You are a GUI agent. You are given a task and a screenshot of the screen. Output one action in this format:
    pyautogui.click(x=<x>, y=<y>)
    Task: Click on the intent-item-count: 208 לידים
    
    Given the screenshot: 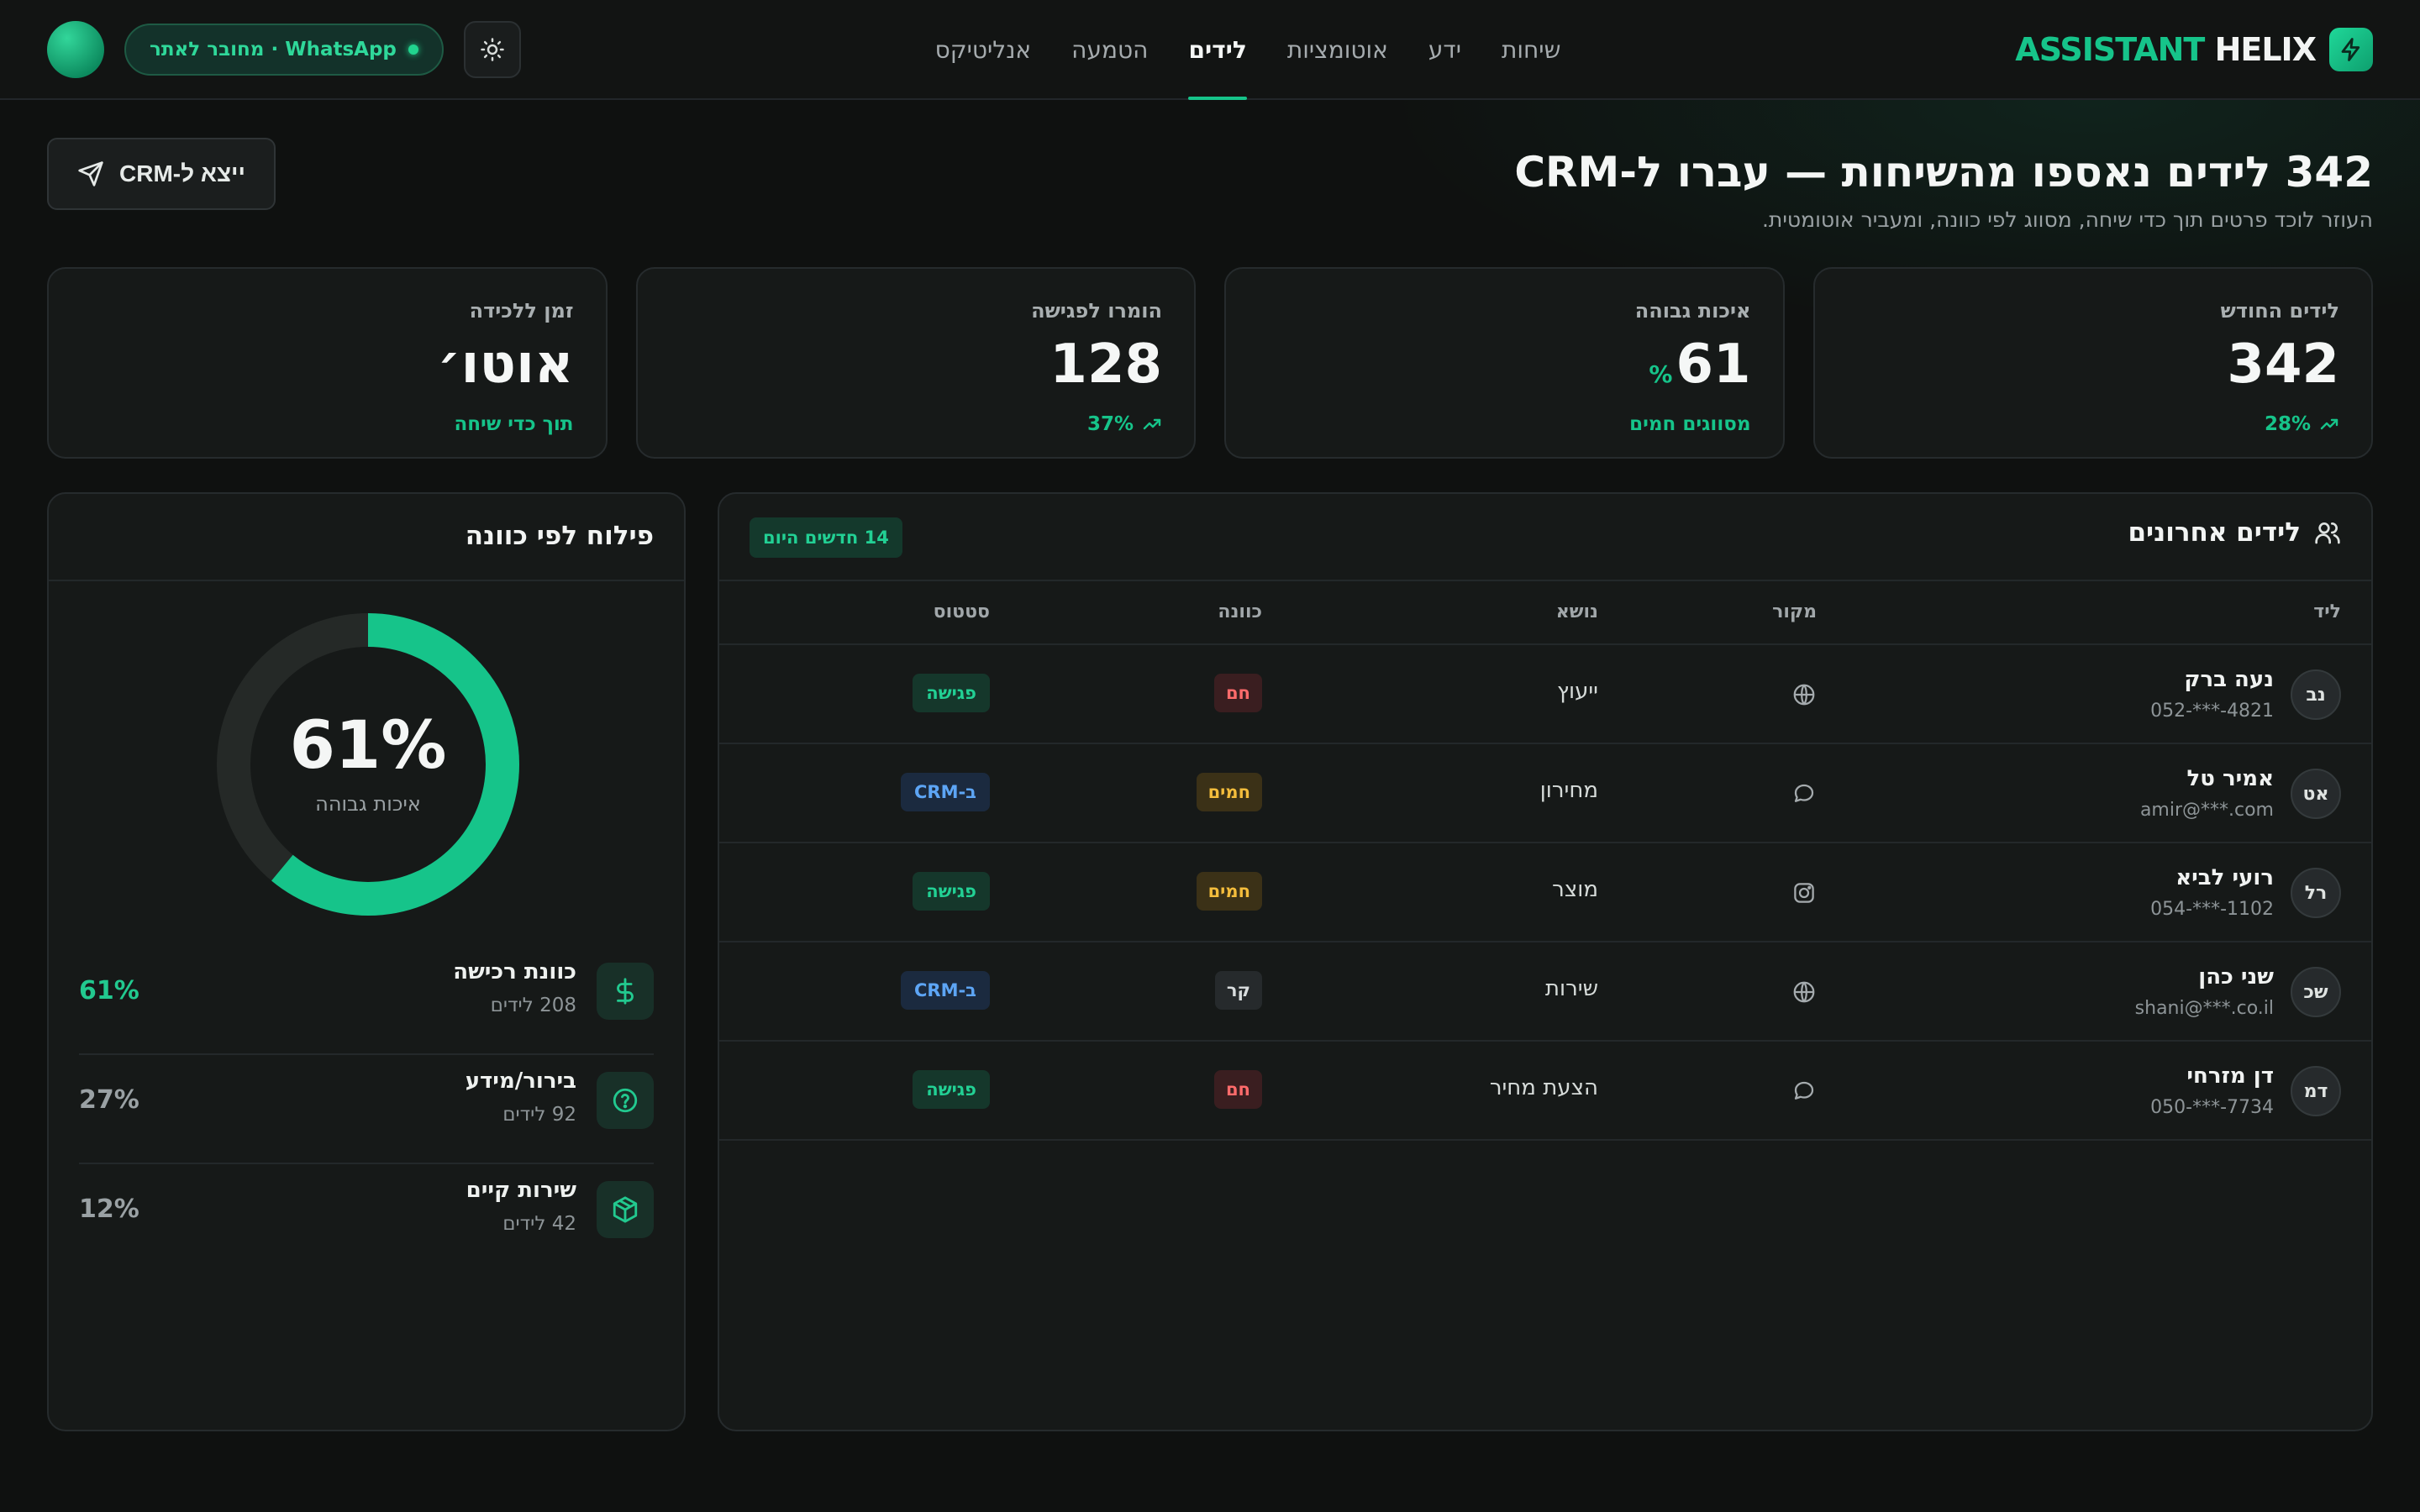 What is the action you would take?
    pyautogui.click(x=533, y=1005)
    